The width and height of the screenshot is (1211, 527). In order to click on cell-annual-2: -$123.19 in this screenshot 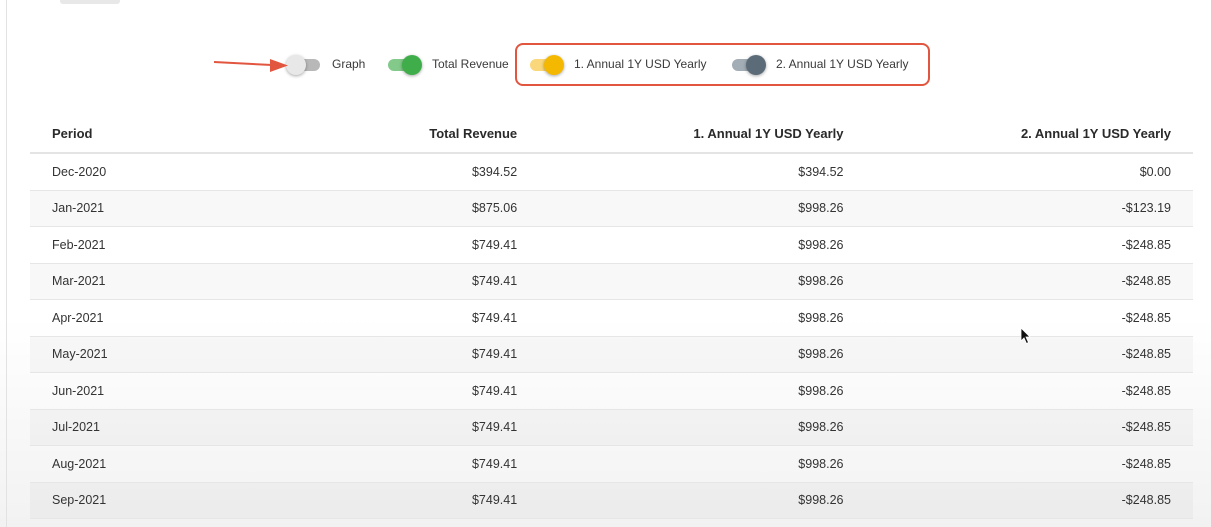, I will do `click(1029, 208)`.